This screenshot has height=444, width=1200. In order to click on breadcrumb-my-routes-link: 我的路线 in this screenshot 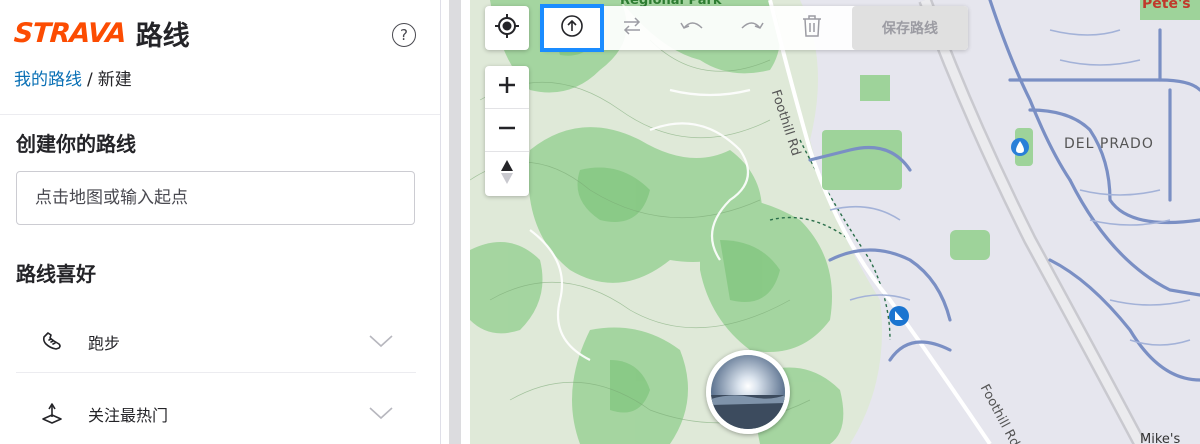, I will do `click(48, 80)`.